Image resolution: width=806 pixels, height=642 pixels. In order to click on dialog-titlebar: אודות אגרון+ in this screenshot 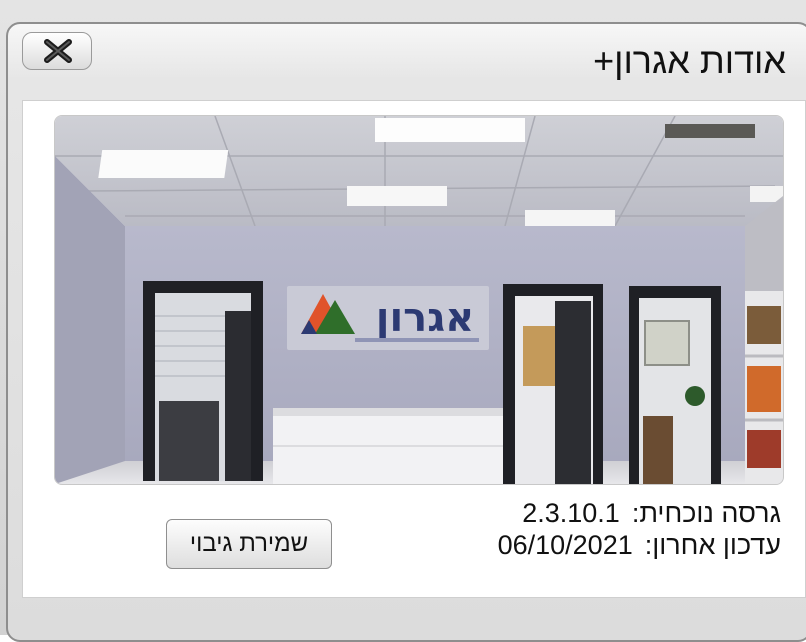, I will do `click(407, 62)`.